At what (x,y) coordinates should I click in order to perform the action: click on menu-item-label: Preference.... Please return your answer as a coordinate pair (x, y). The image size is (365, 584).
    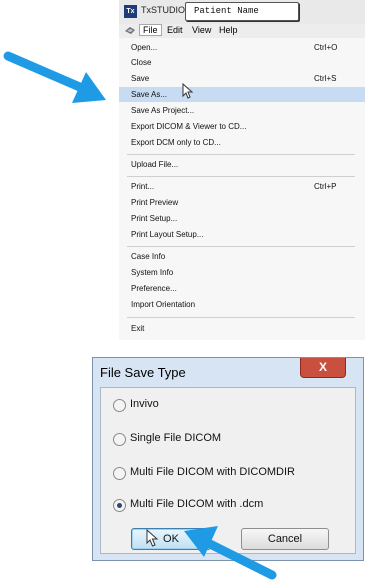
    Looking at the image, I should click on (154, 288).